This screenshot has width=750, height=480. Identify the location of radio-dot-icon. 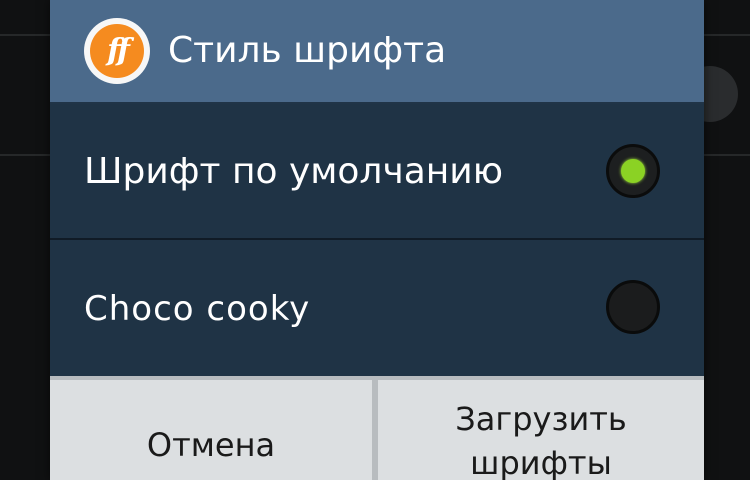
(633, 171).